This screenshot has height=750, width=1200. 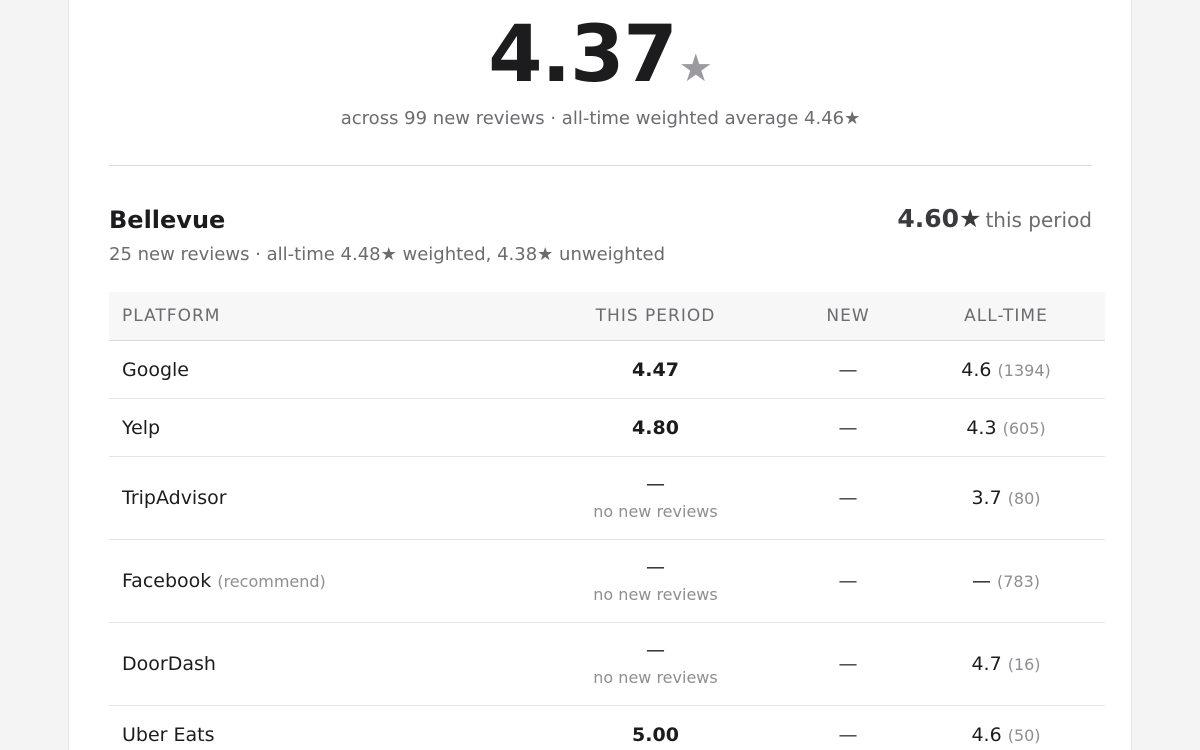 What do you see at coordinates (1024, 664) in the screenshot?
I see `all-time-count: (16)` at bounding box center [1024, 664].